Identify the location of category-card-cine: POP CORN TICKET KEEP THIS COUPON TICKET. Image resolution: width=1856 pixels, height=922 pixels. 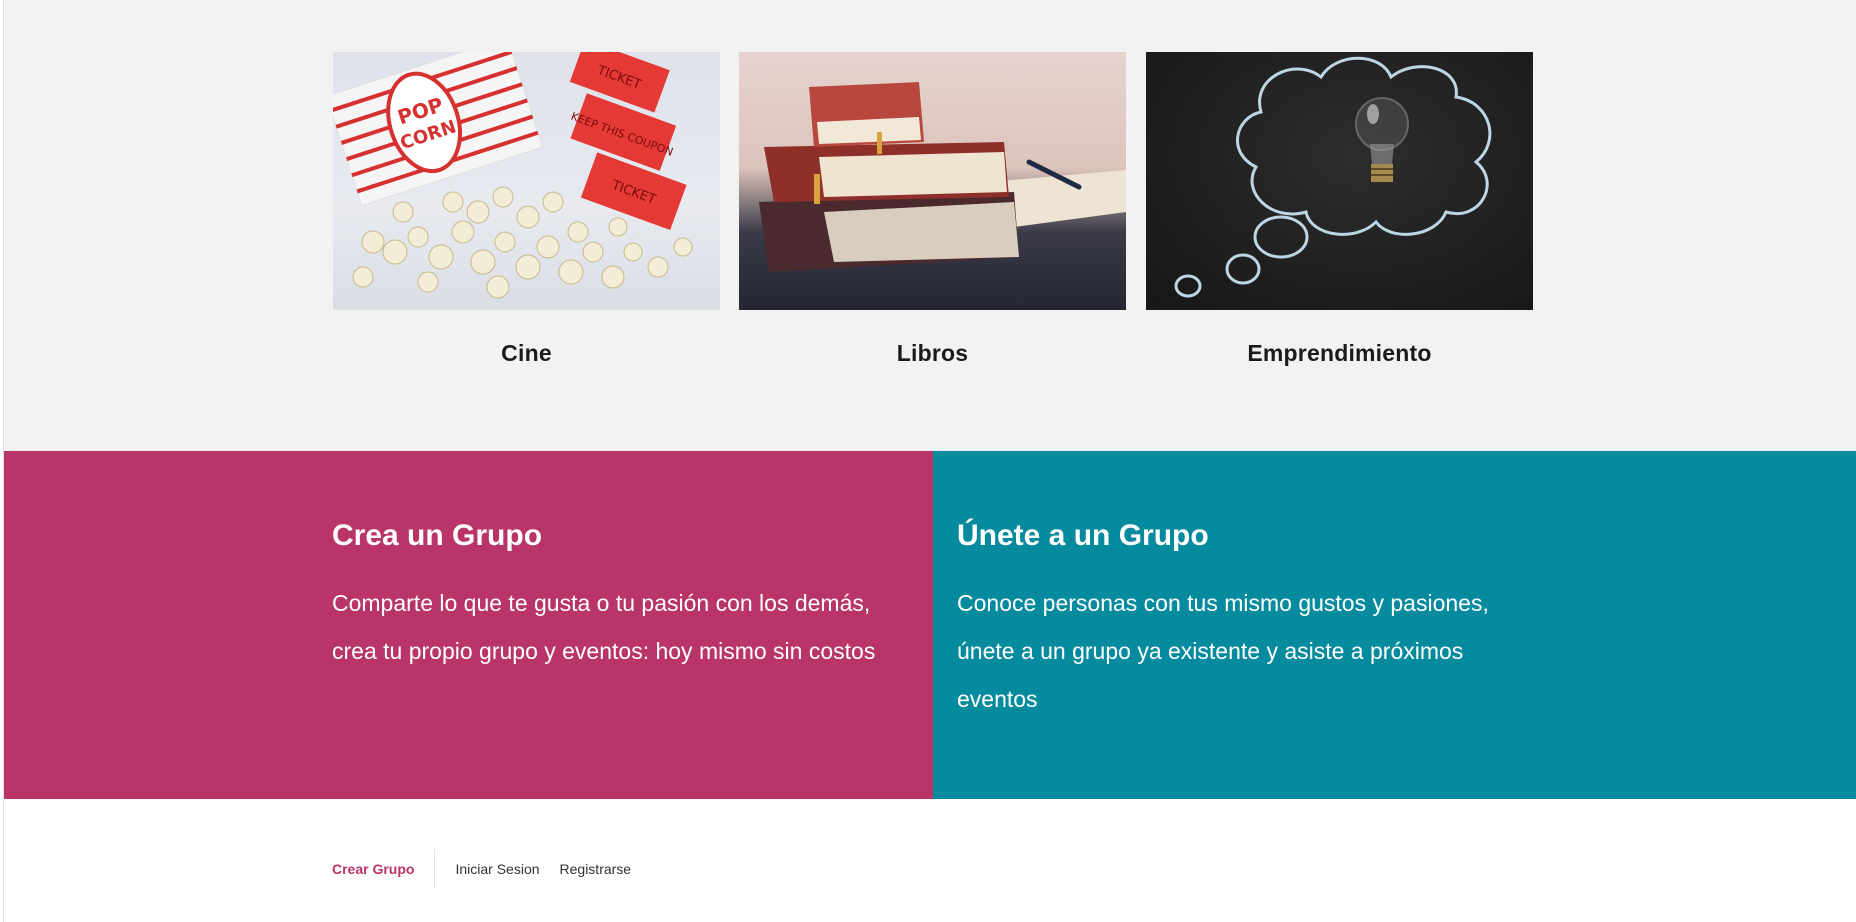
(526, 209).